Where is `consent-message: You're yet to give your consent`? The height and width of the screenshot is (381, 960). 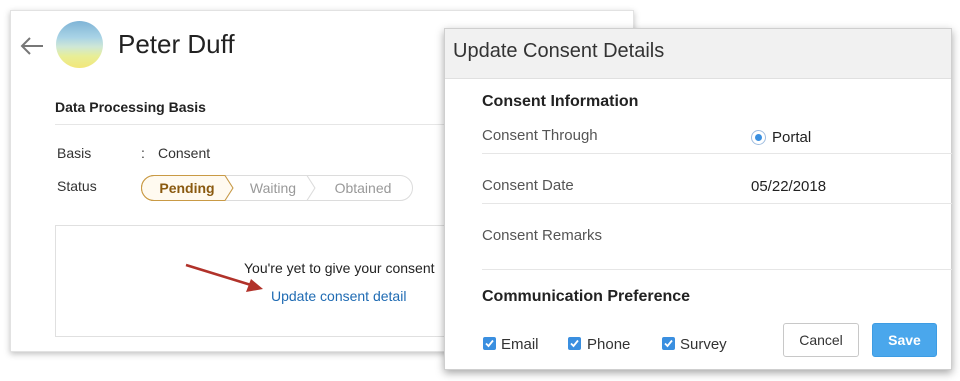
consent-message: You're yet to give your consent is located at coordinates (339, 268).